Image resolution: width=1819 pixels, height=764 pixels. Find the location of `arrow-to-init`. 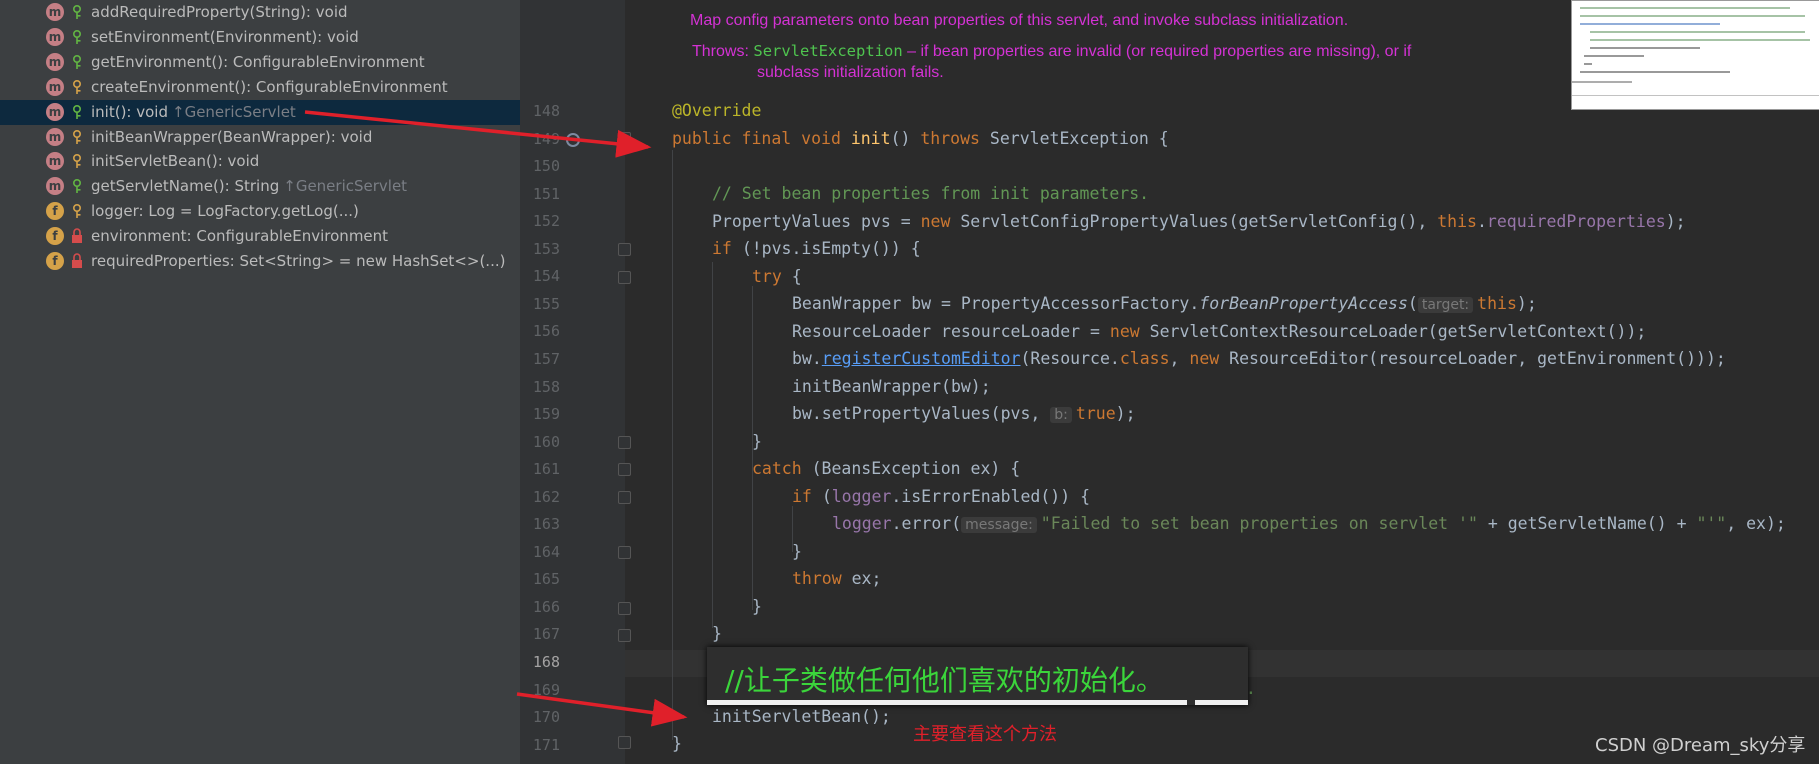

arrow-to-init is located at coordinates (478, 134).